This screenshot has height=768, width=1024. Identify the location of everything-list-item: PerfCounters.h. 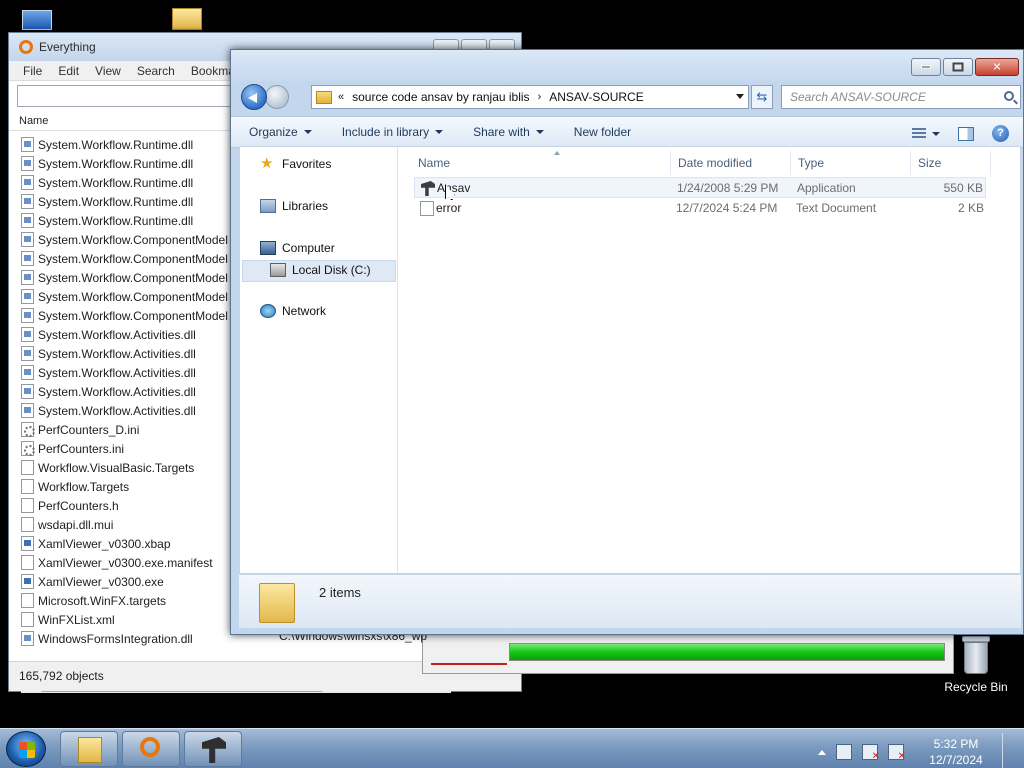
(120, 505).